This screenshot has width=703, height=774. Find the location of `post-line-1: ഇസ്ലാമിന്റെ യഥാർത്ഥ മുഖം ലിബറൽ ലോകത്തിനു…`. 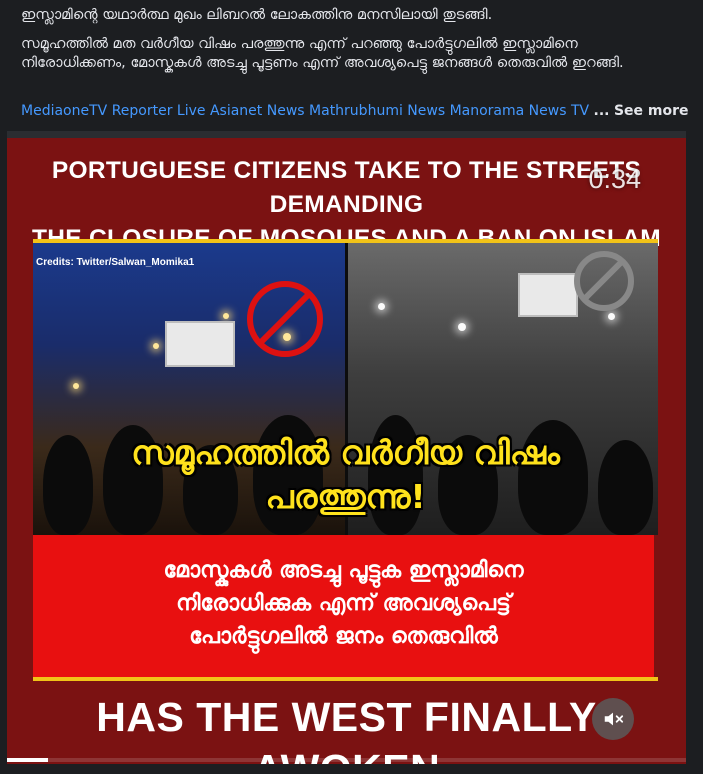

post-line-1: ഇസ്ലാമിന്റെ യഥാർത്ഥ മുഖം ലിബറൽ ലോകത്തിനു… is located at coordinates (257, 15).